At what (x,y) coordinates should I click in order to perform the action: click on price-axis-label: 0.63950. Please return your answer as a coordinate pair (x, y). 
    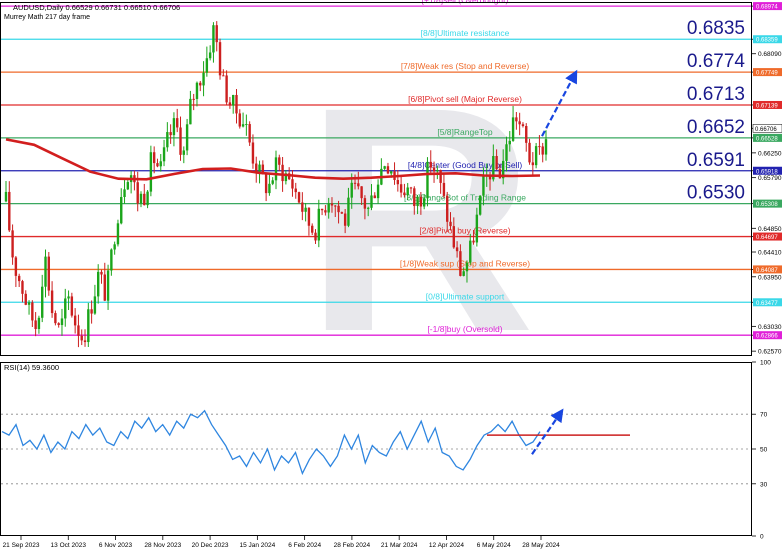
    Looking at the image, I should click on (770, 277).